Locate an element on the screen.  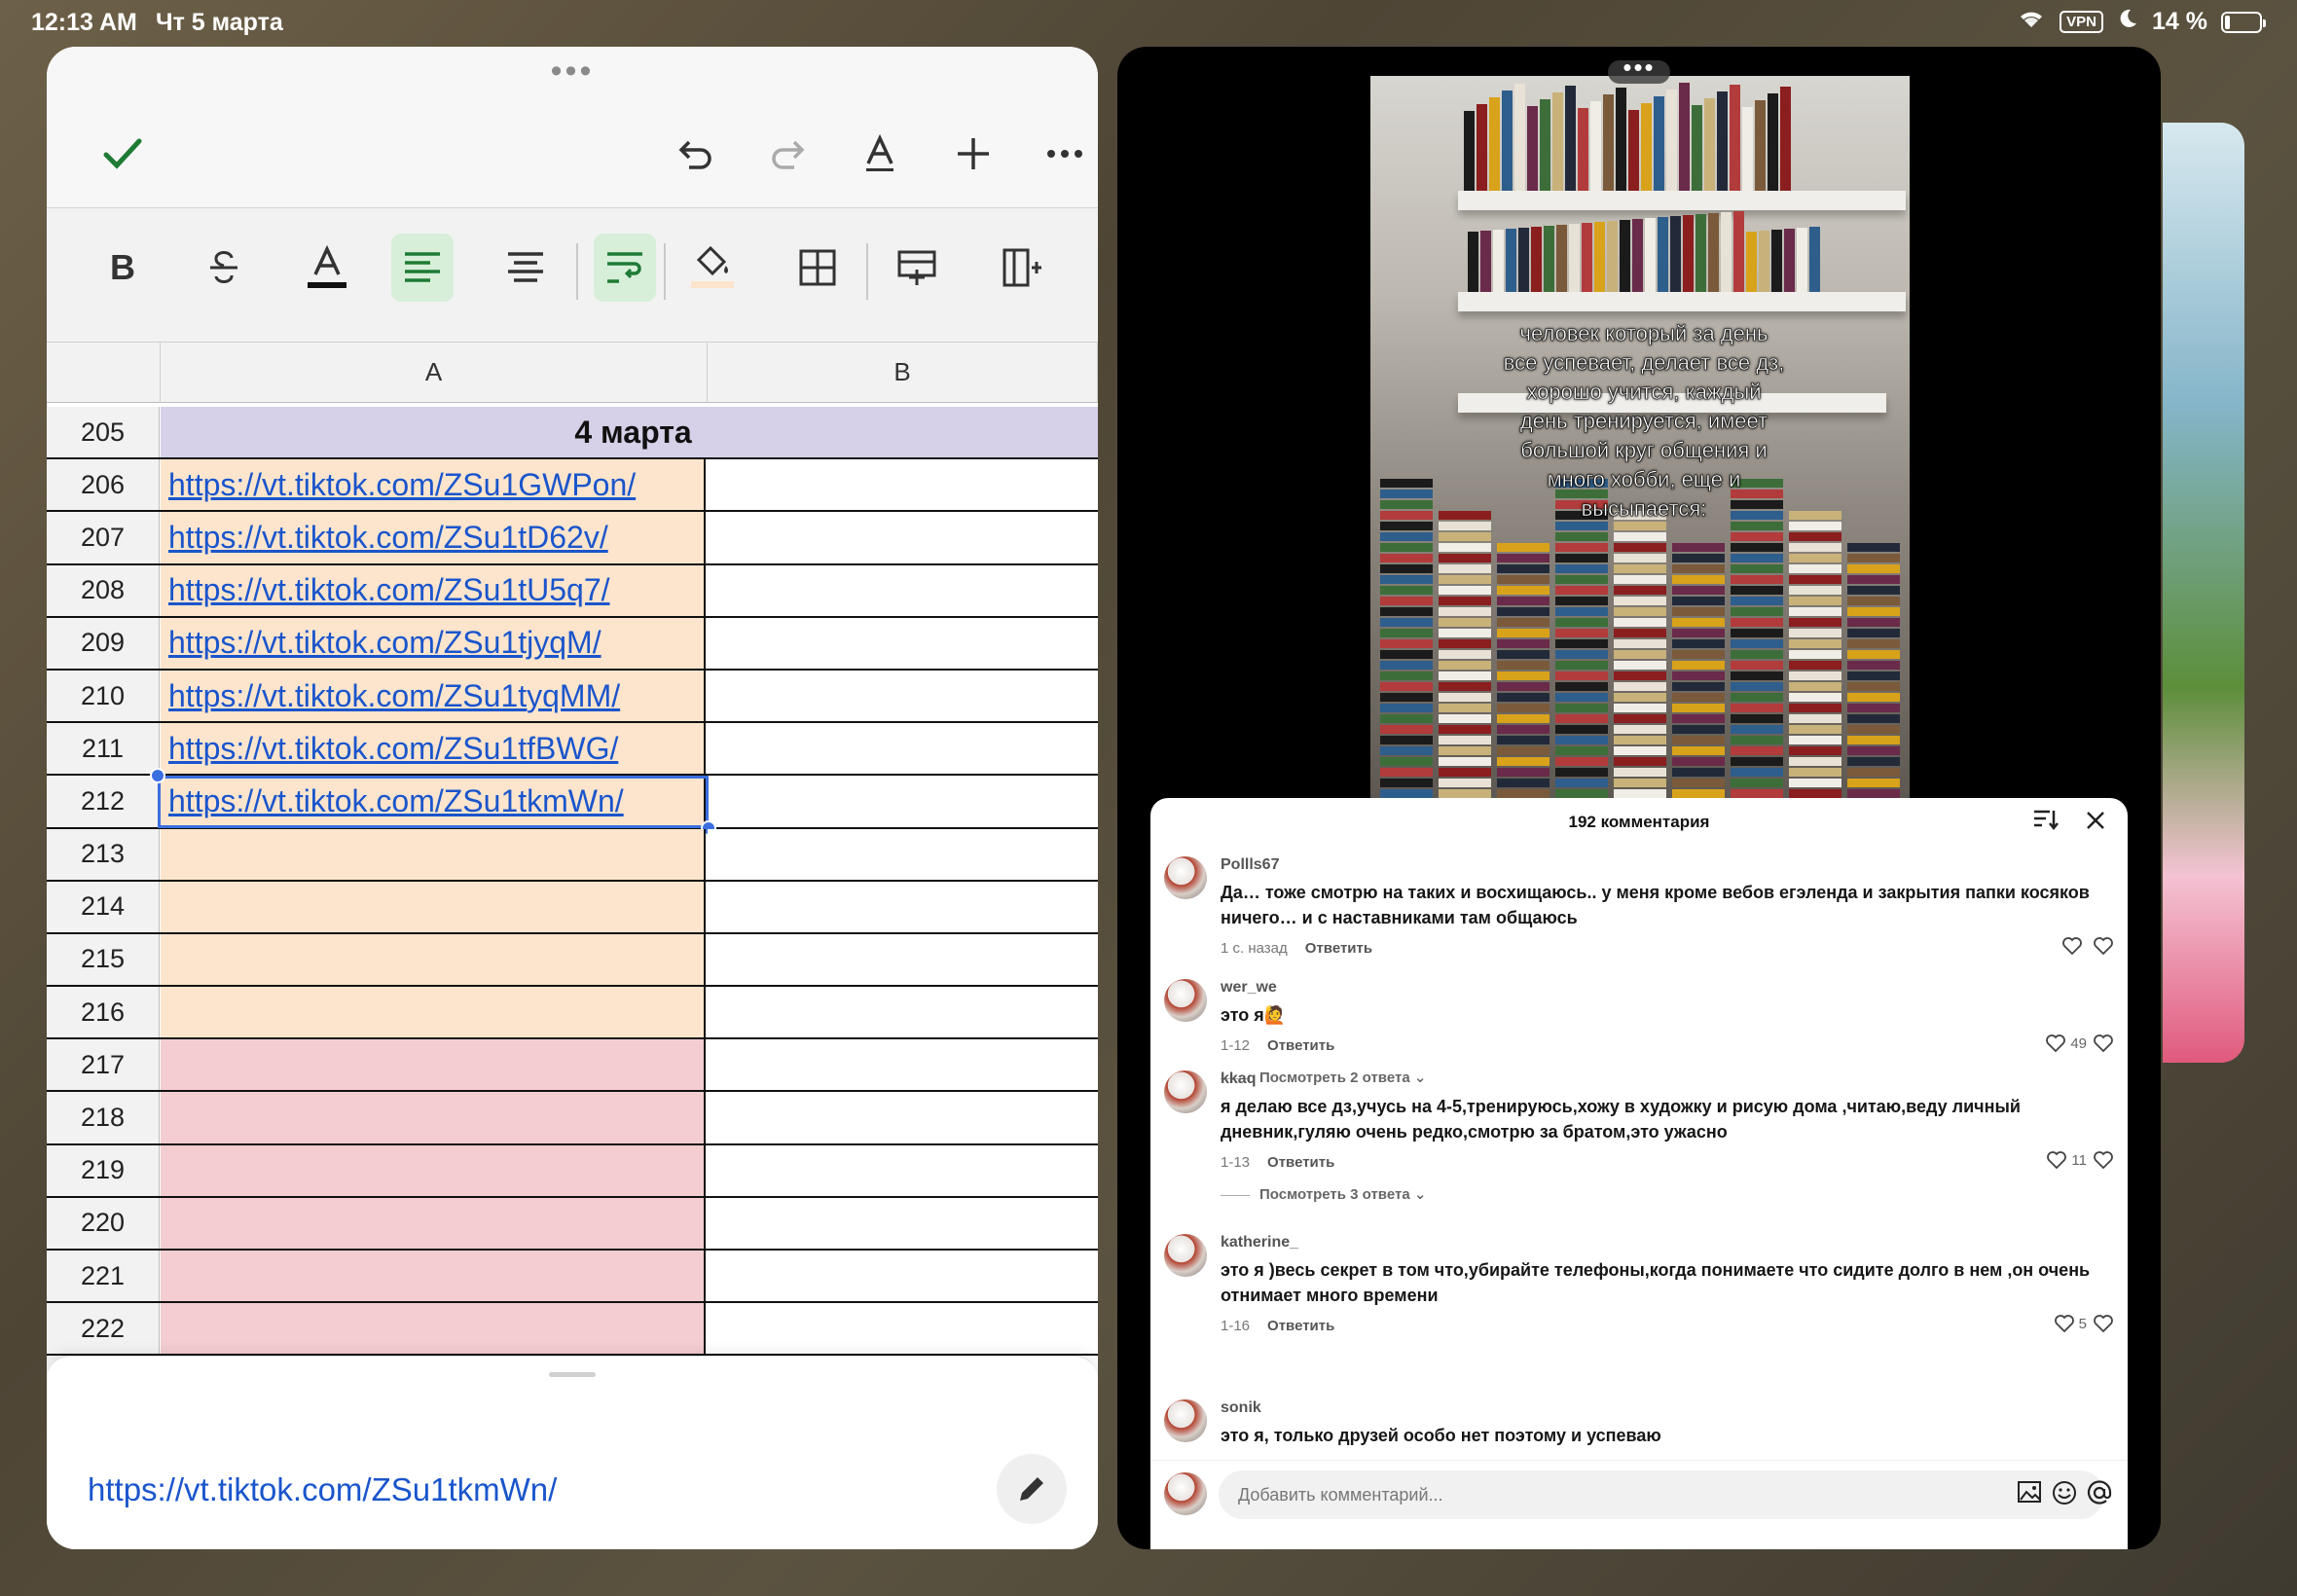
comment-username: Pollls67 is located at coordinates (1250, 865).